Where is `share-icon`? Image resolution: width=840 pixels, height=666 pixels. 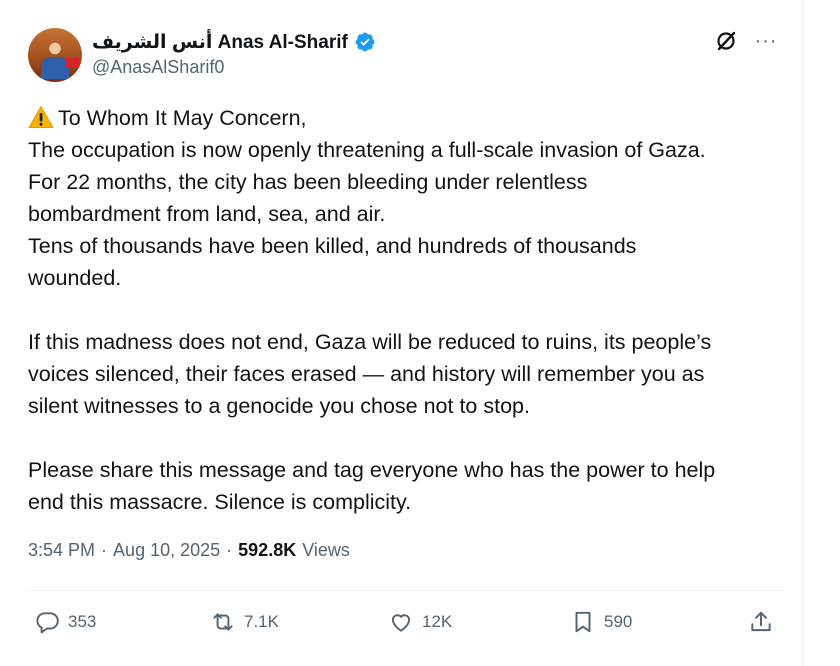
share-icon is located at coordinates (761, 621).